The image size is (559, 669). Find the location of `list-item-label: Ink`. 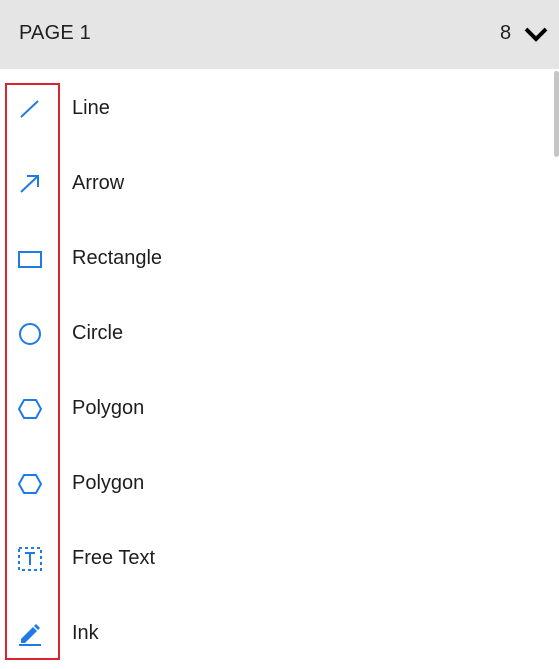

list-item-label: Ink is located at coordinates (85, 633).